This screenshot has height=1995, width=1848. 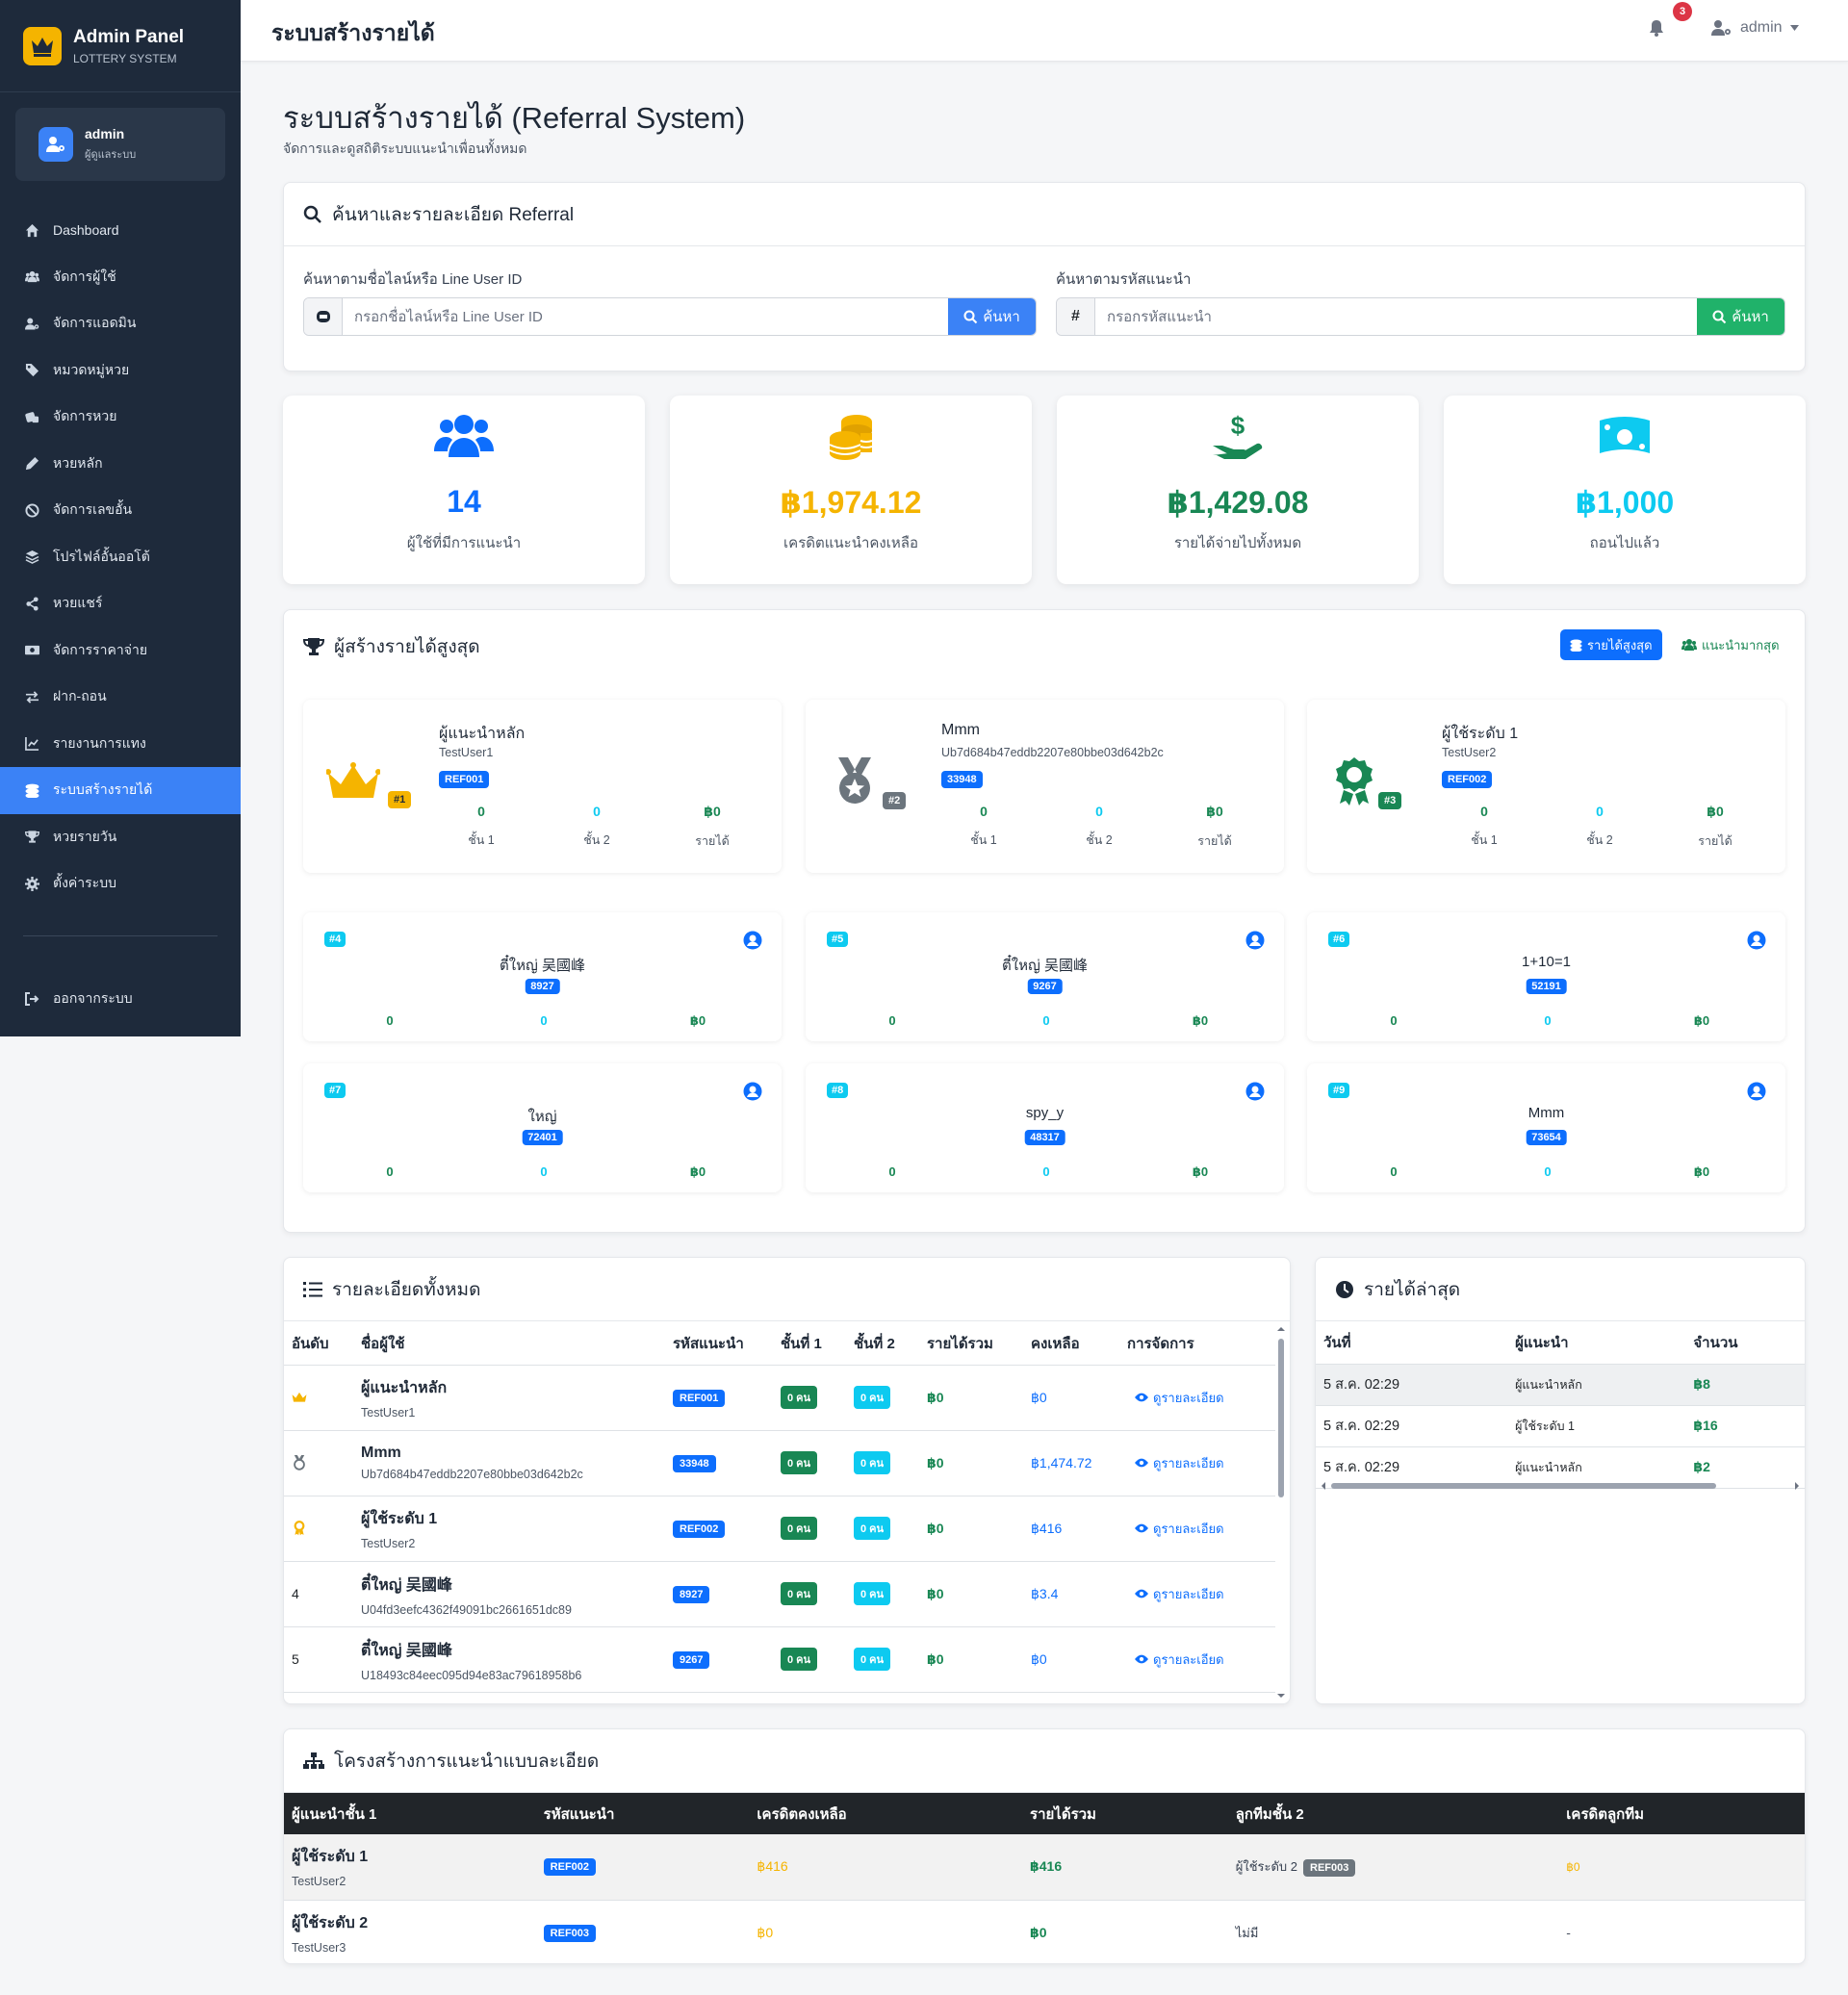 What do you see at coordinates (1125, 1867) in the screenshot?
I see `income-cell: ฿416` at bounding box center [1125, 1867].